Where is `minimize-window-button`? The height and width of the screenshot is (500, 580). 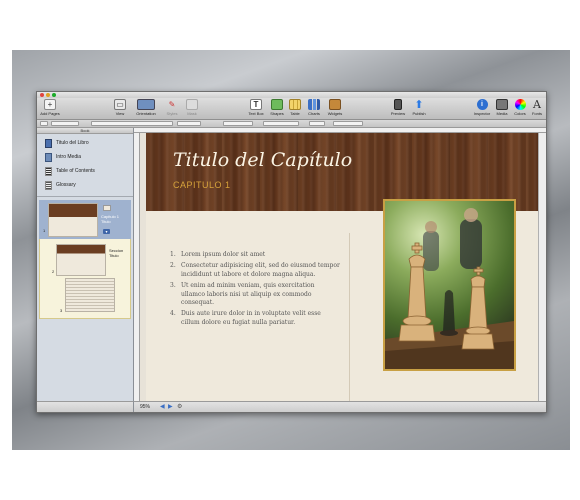 minimize-window-button is located at coordinates (48, 95).